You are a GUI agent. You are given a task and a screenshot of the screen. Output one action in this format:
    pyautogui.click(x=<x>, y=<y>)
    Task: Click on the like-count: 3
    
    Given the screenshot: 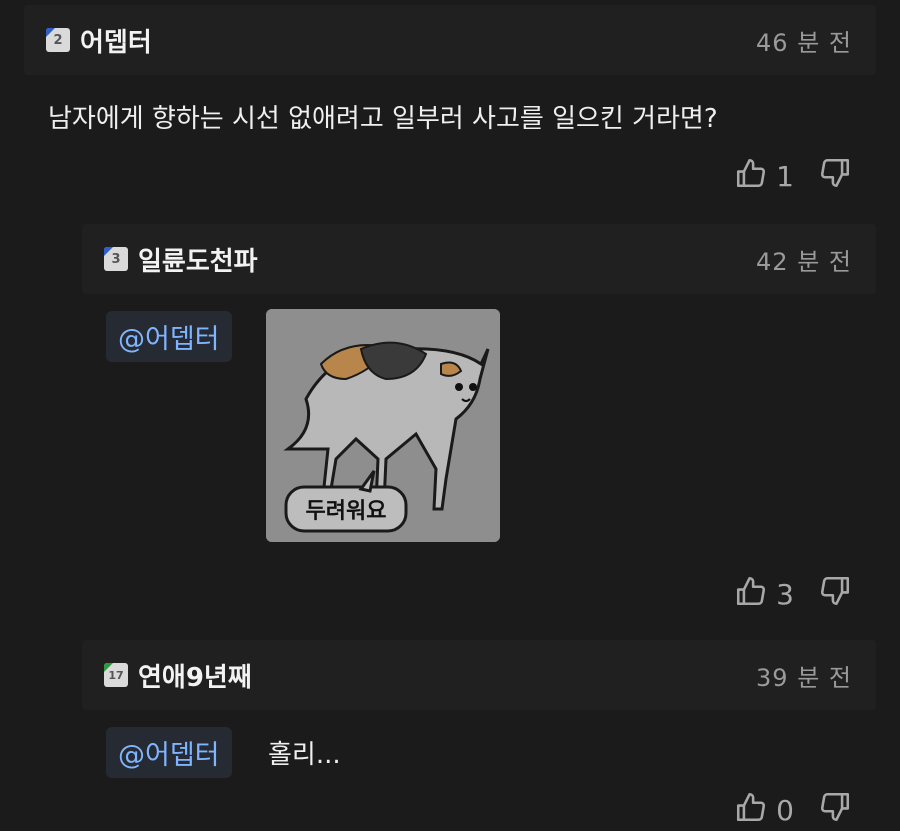 What is the action you would take?
    pyautogui.click(x=785, y=594)
    